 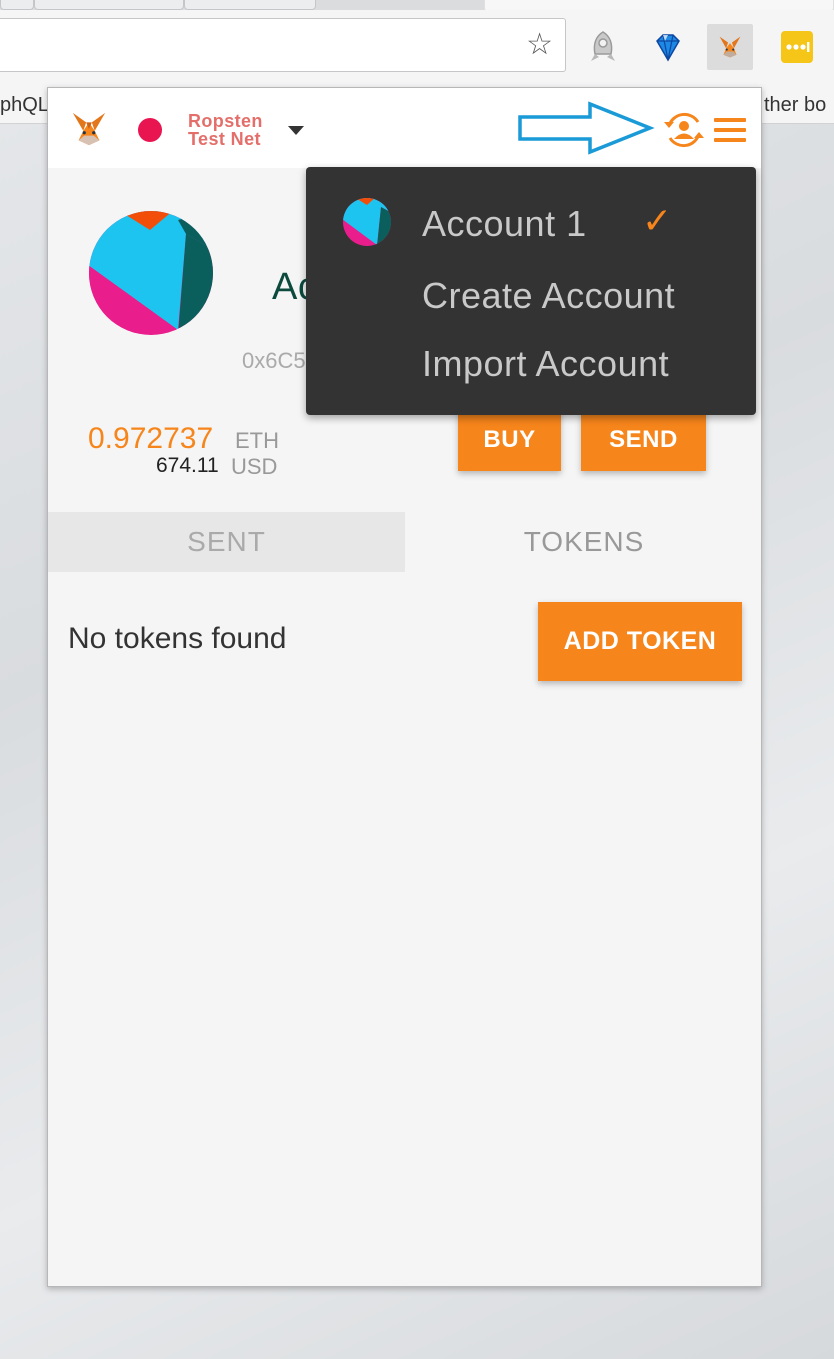 I want to click on buy-button: BUY, so click(x=509, y=439).